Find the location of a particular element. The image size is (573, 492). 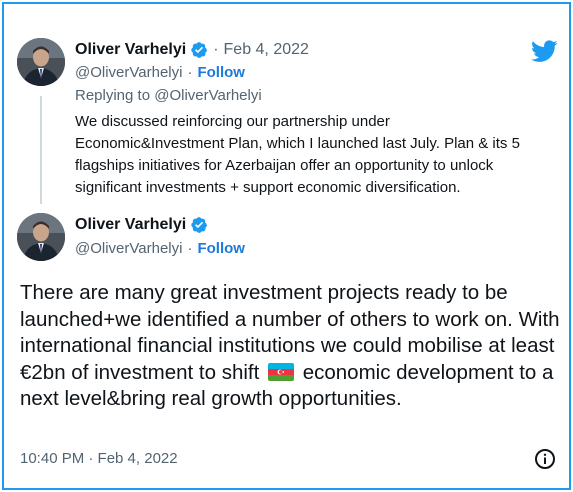

tweet2-handle-line: @OliverVarhelyi · Follow is located at coordinates (160, 248).